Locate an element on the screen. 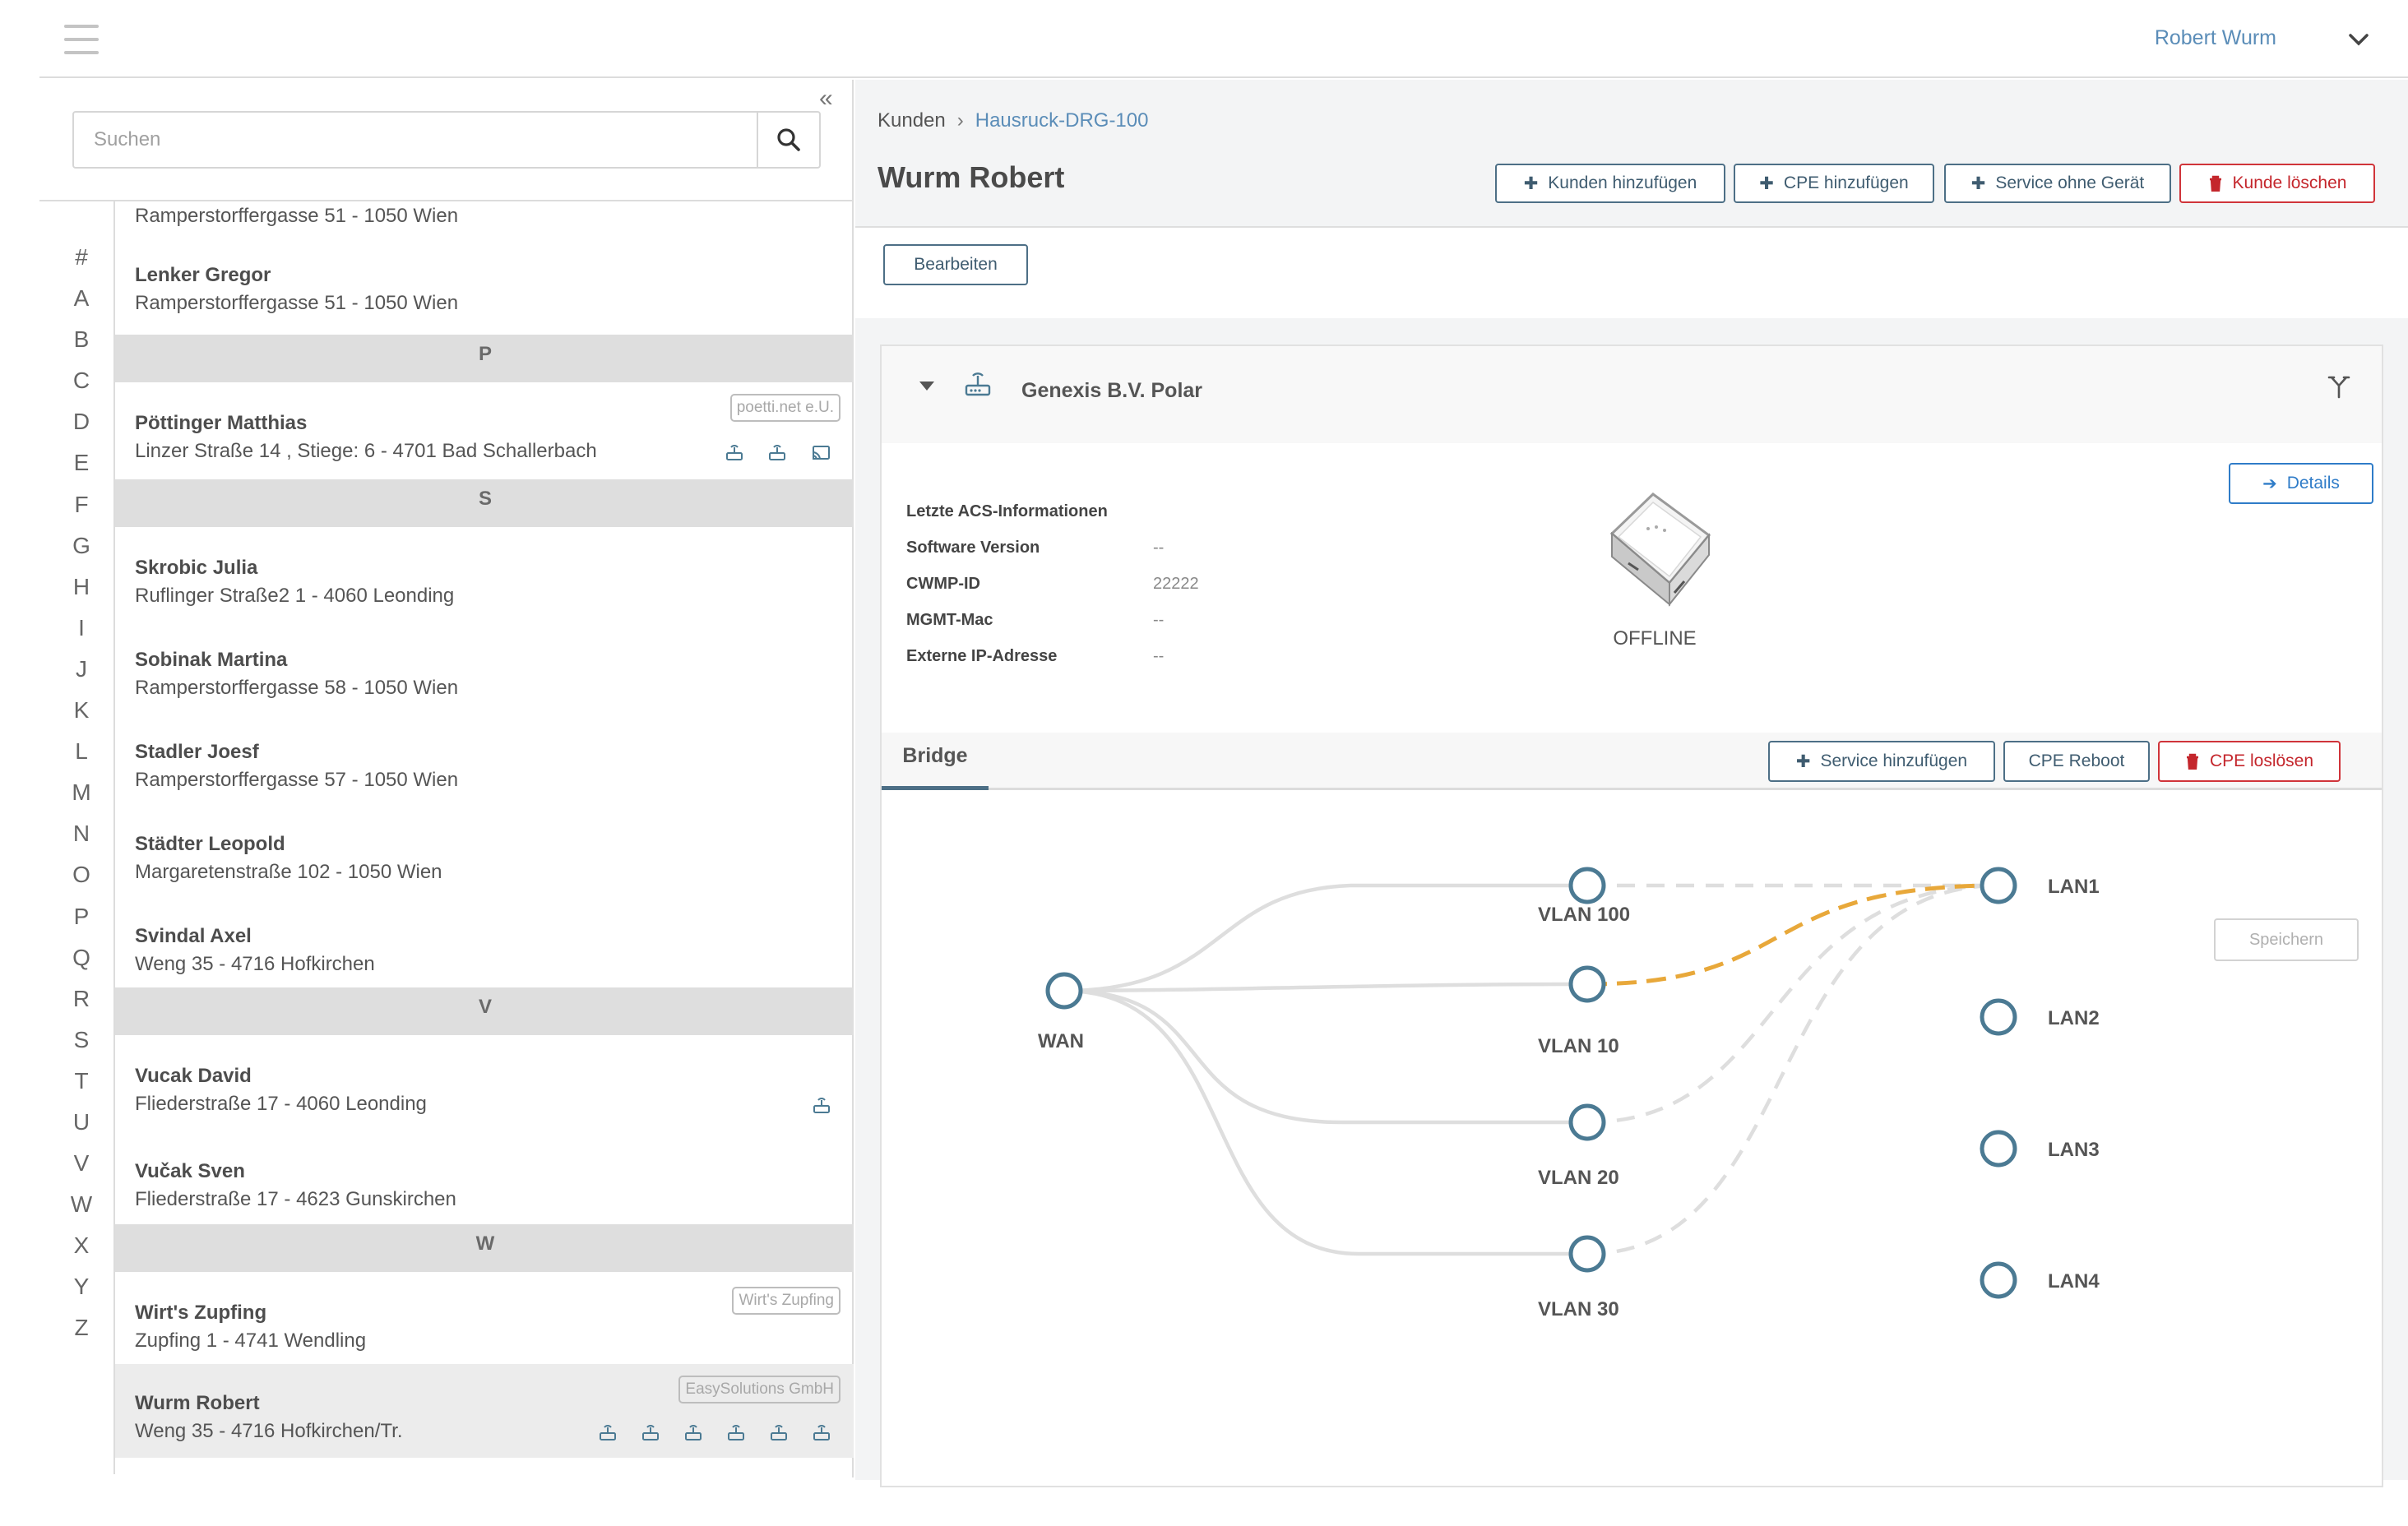 This screenshot has height=1526, width=2408. alphabet-letter: D is located at coordinates (81, 429).